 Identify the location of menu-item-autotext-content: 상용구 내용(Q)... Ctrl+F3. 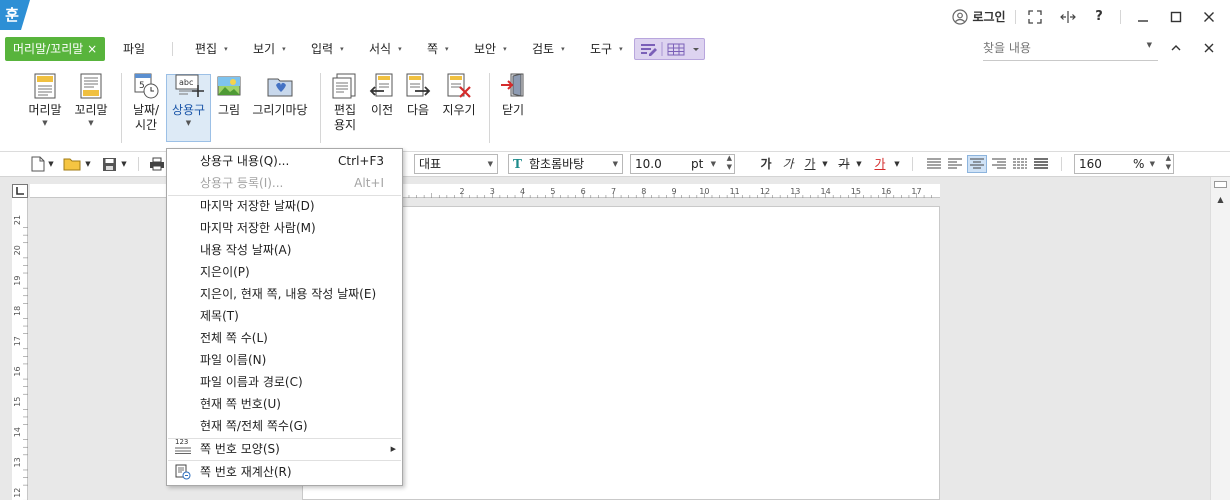
(284, 161).